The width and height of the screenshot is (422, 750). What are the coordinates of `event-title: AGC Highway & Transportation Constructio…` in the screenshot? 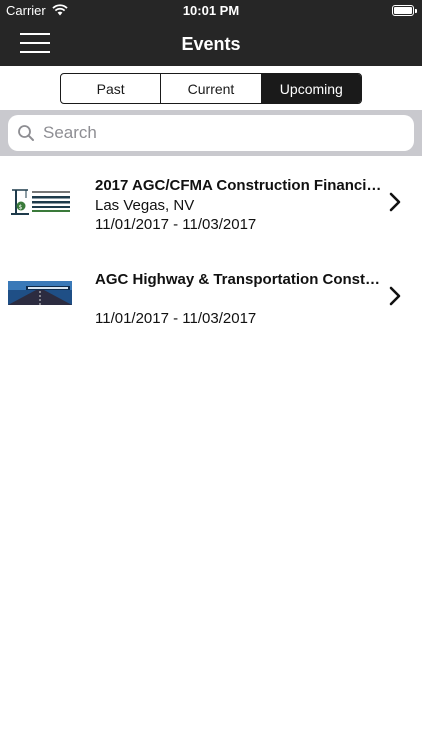 It's located at (240, 279).